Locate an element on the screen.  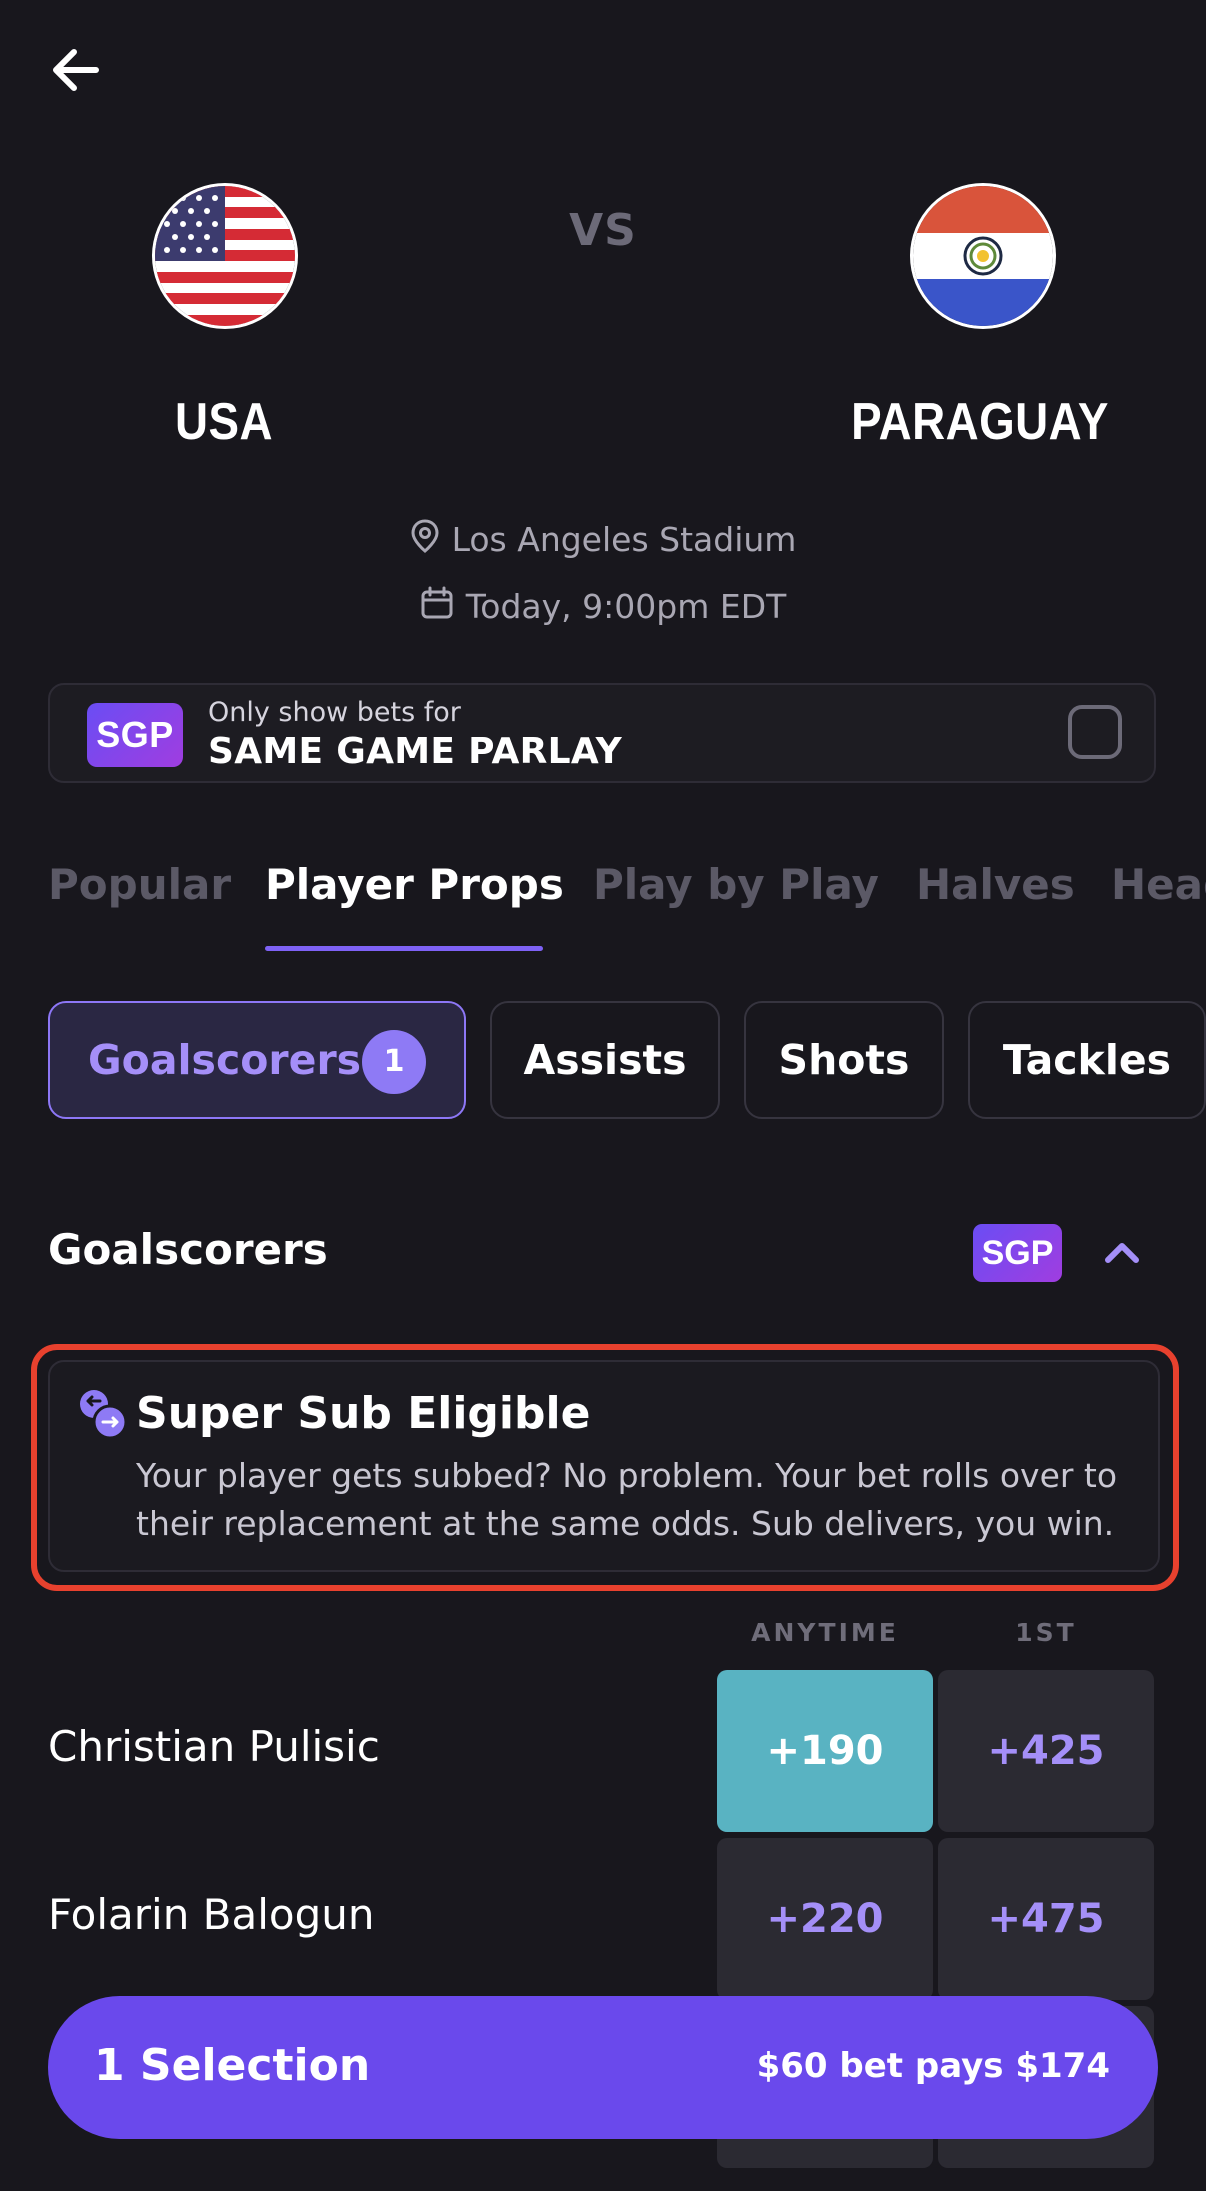
chevron-up-icon is located at coordinates (1122, 1253).